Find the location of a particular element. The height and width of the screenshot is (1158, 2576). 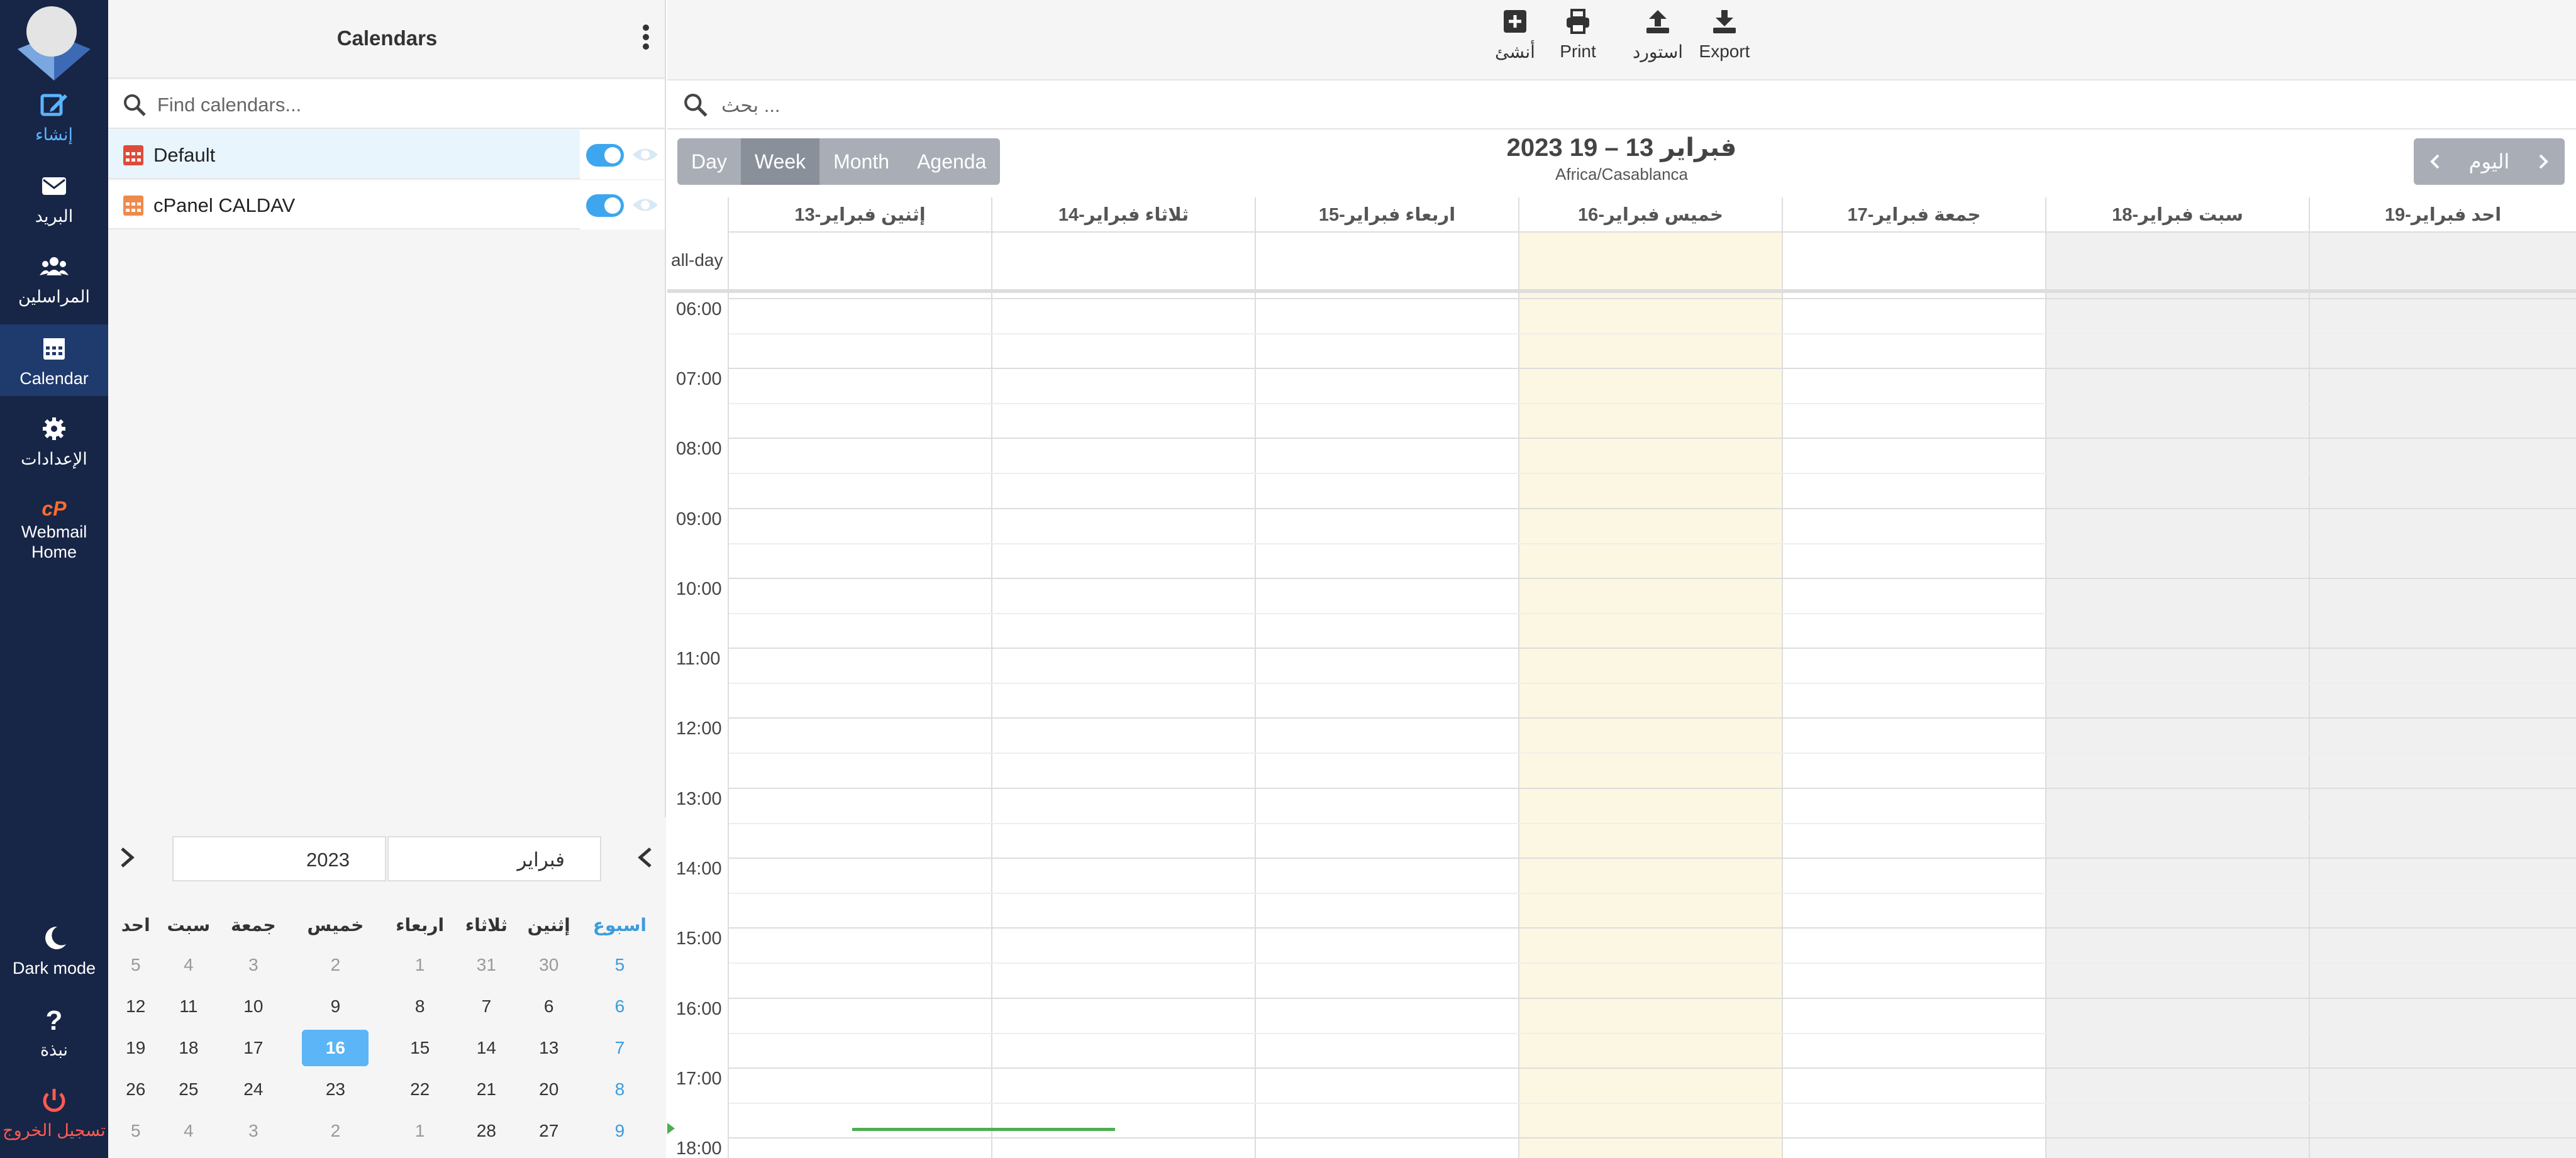

day-column-header: اربعاء فبراير-15 is located at coordinates (1387, 215).